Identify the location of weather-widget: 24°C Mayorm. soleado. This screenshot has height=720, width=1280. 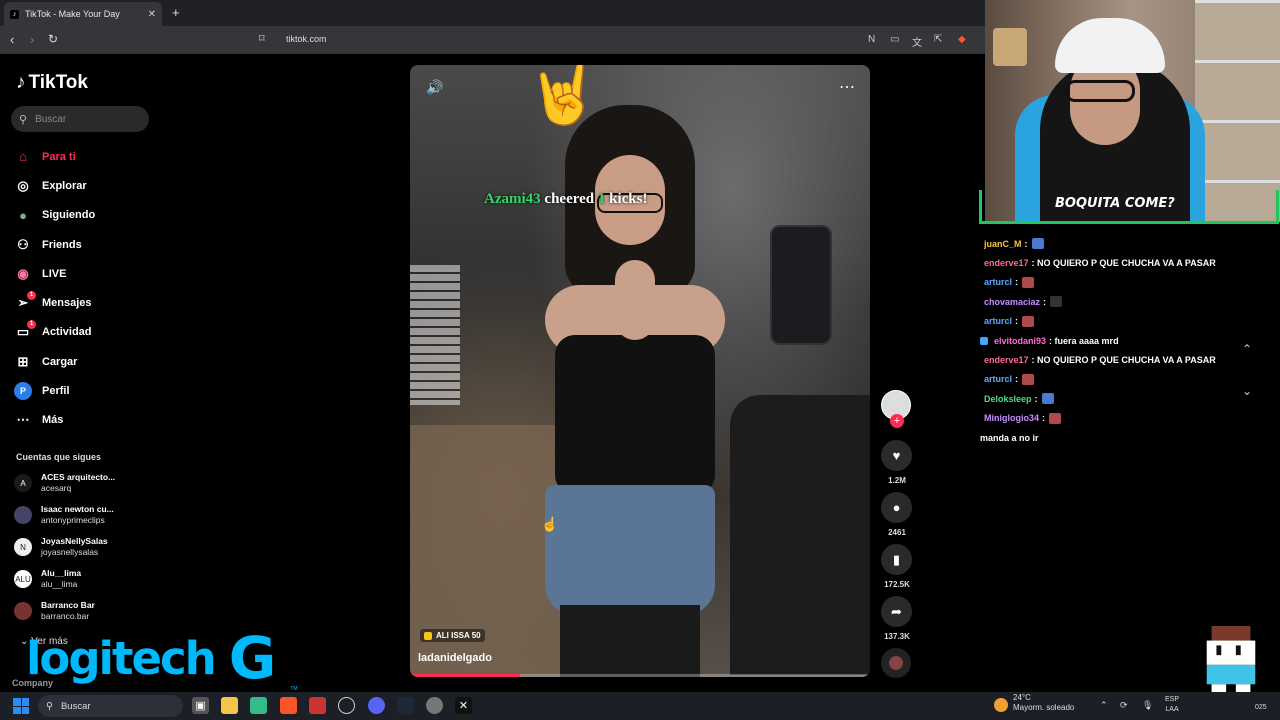
(1043, 703).